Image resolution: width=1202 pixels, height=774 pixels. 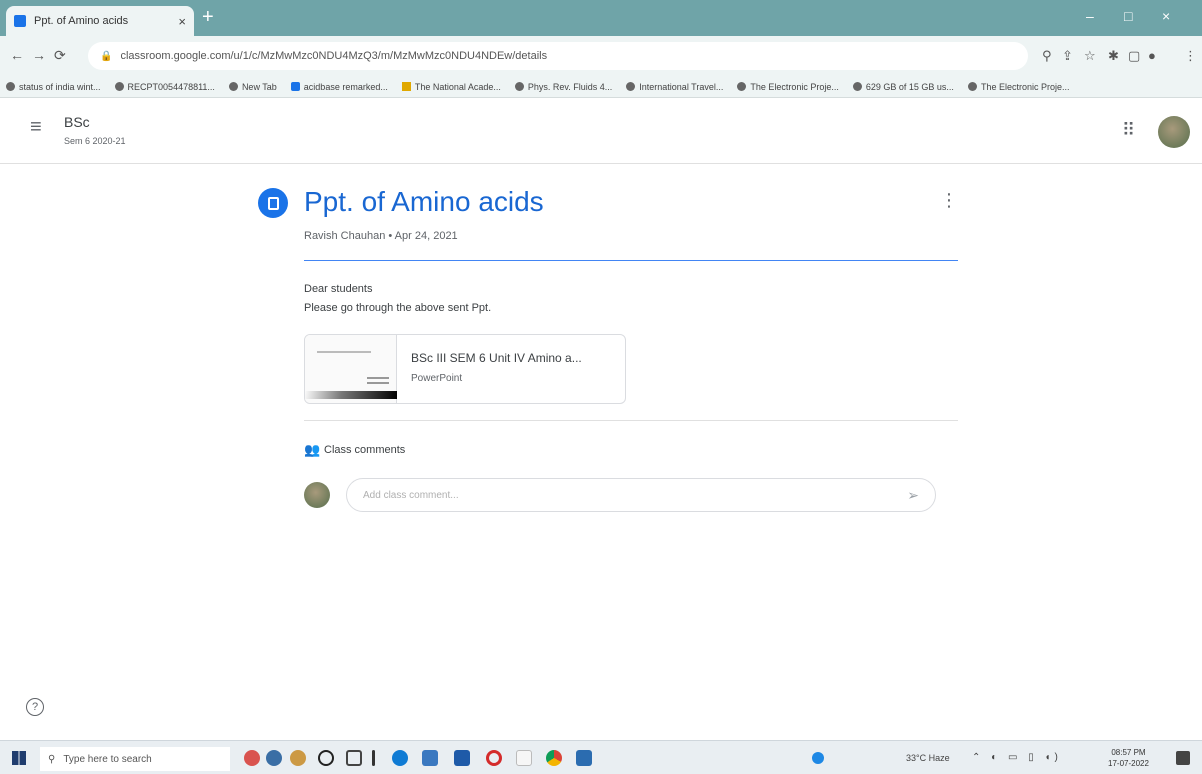 What do you see at coordinates (949, 200) in the screenshot?
I see `more-options-icon: ⋮` at bounding box center [949, 200].